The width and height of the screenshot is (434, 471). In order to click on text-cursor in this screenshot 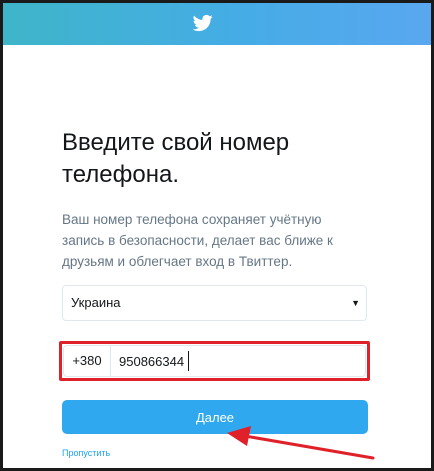, I will do `click(188, 361)`.